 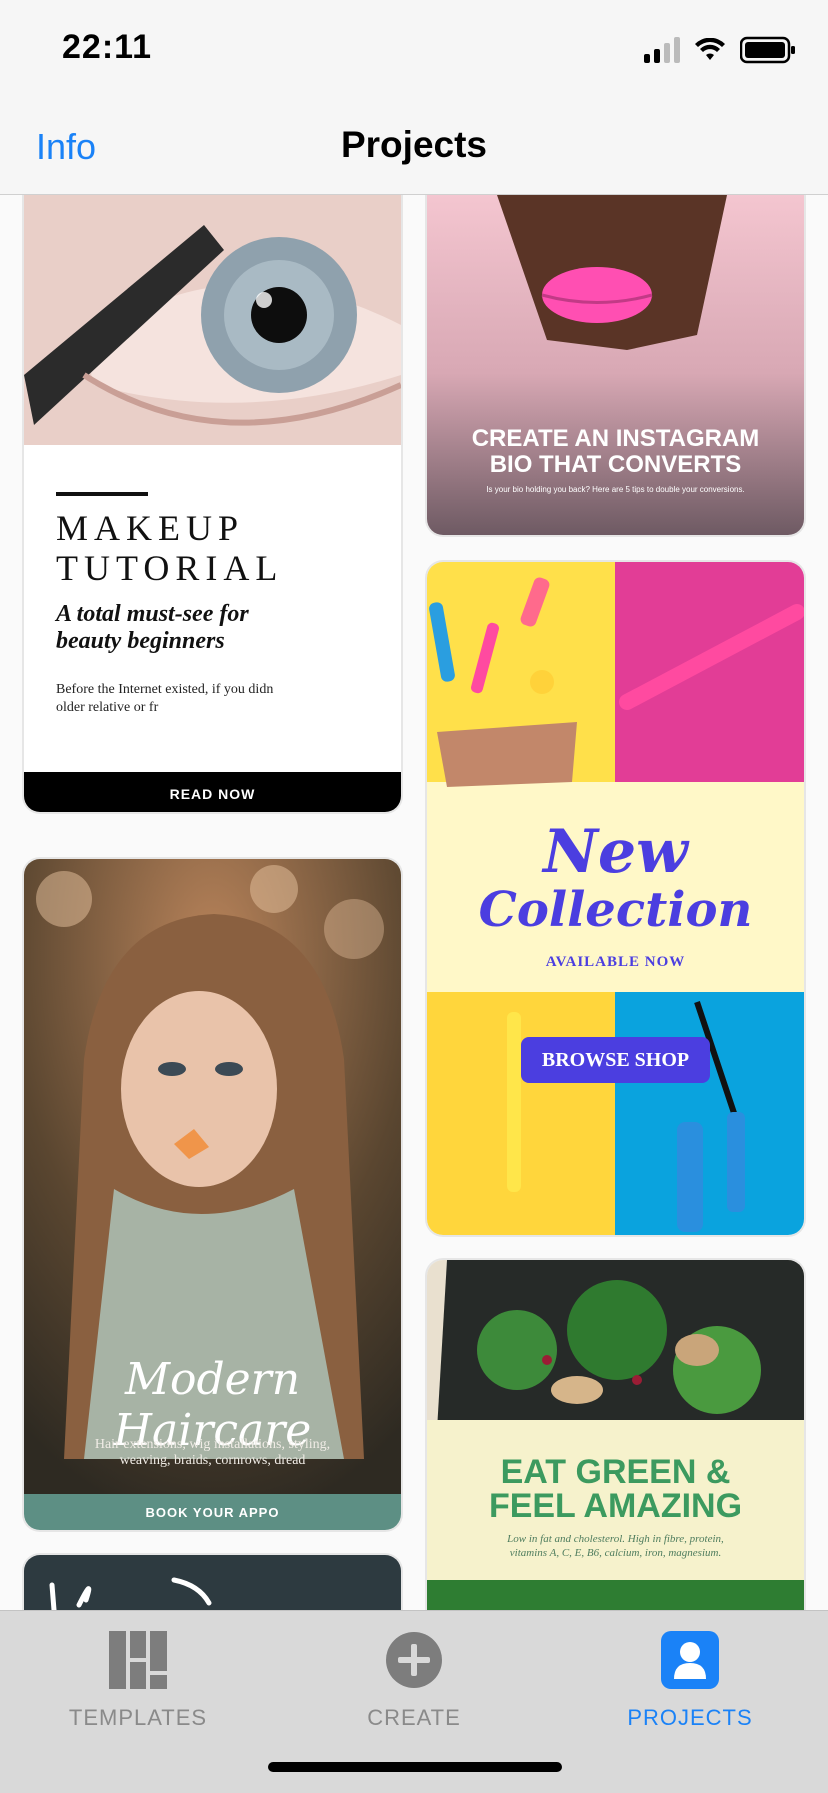 What do you see at coordinates (212, 320) in the screenshot?
I see `eye-photo` at bounding box center [212, 320].